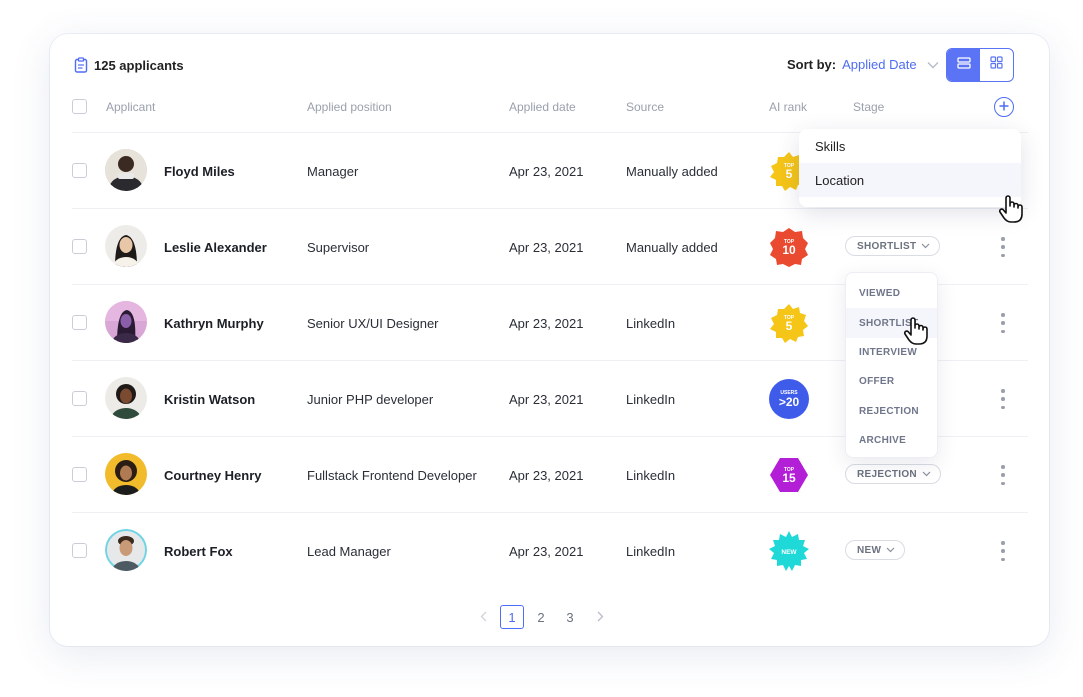  I want to click on applicant-name: Leslie Alexander, so click(215, 247).